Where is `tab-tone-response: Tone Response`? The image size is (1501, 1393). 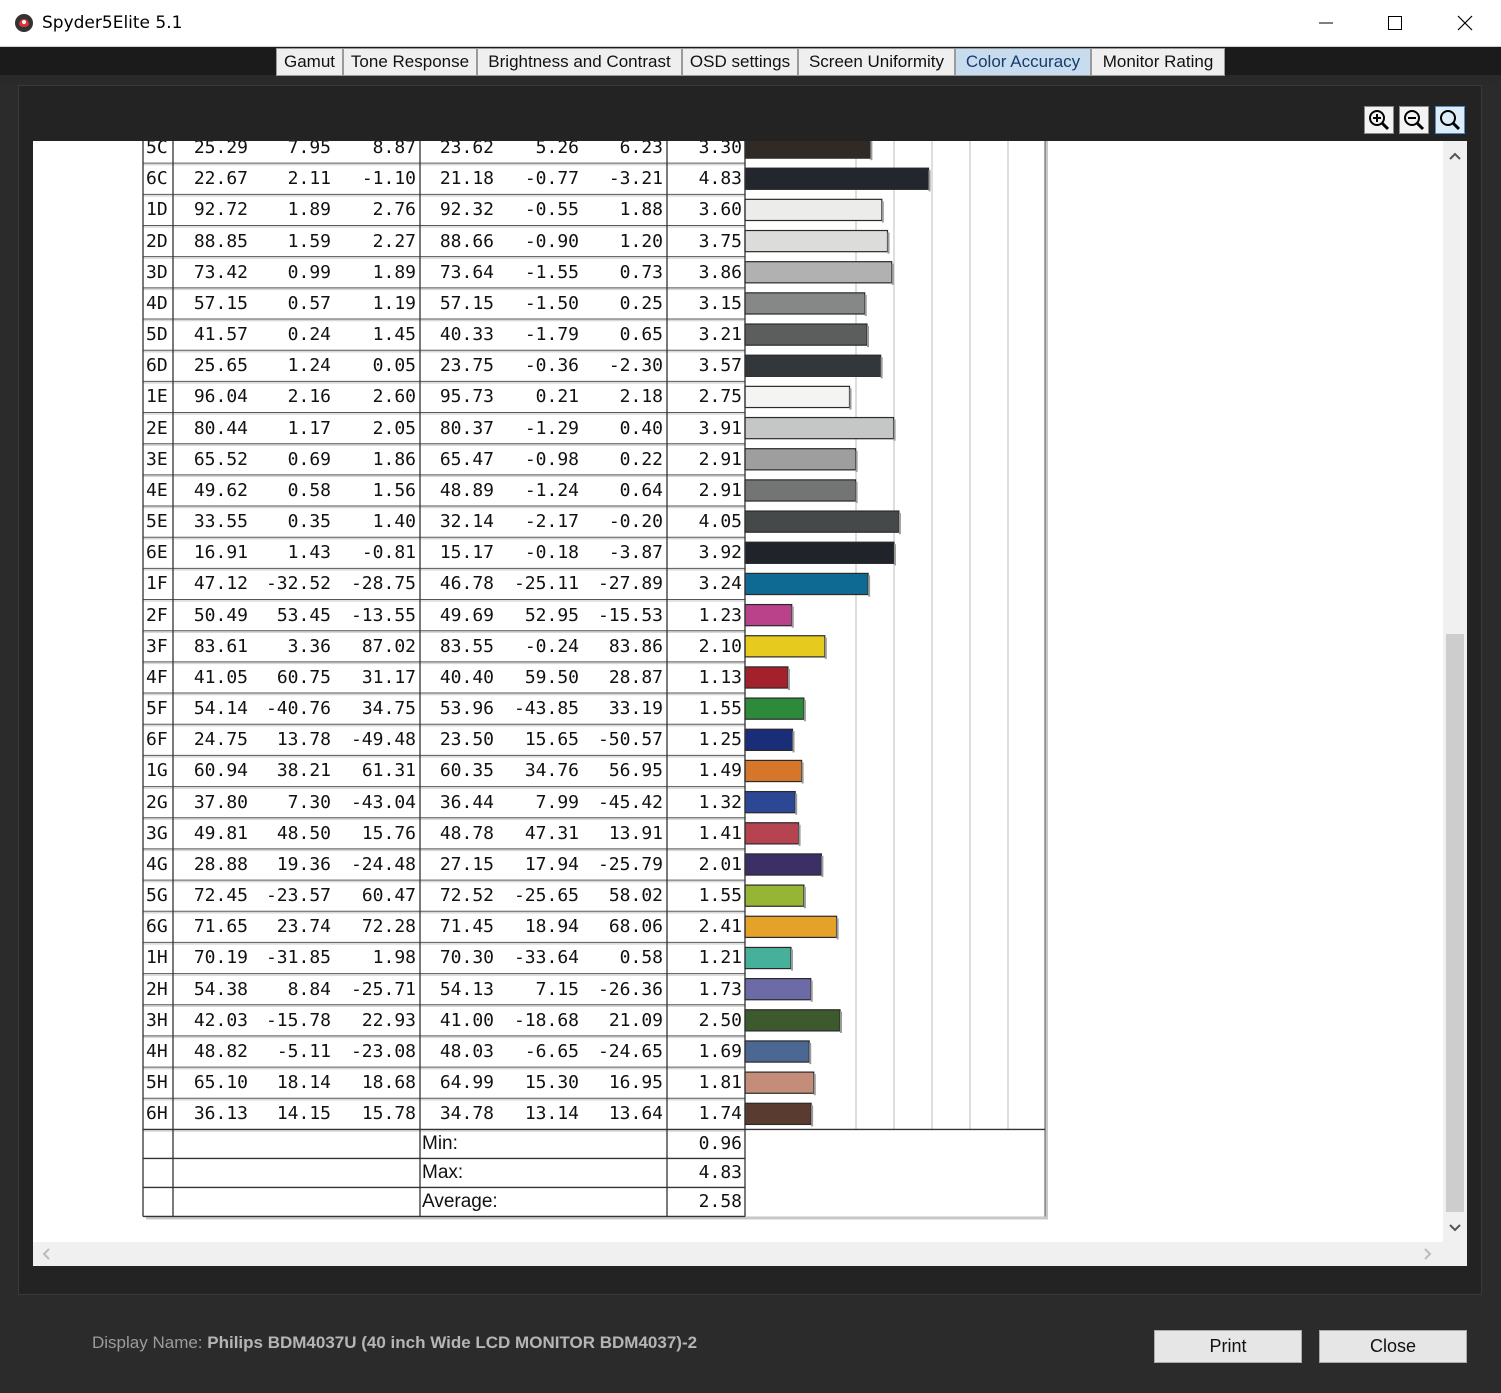 tab-tone-response: Tone Response is located at coordinates (410, 62).